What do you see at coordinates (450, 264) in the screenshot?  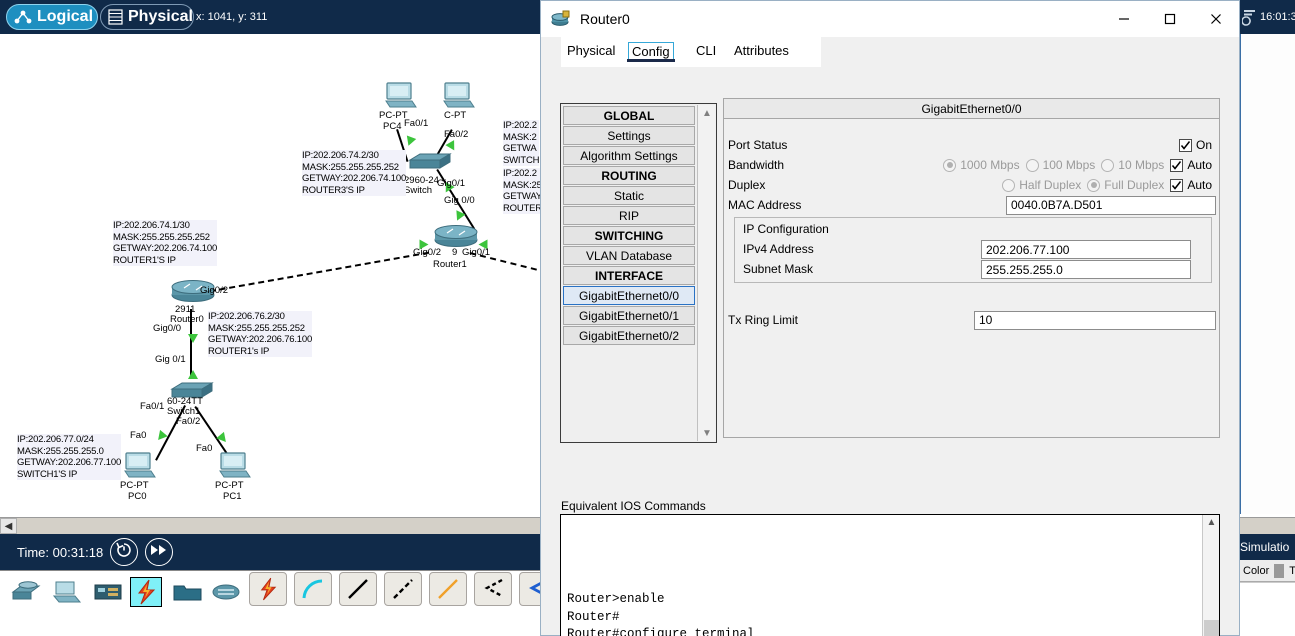 I see `device-sublabel-router1: Router1` at bounding box center [450, 264].